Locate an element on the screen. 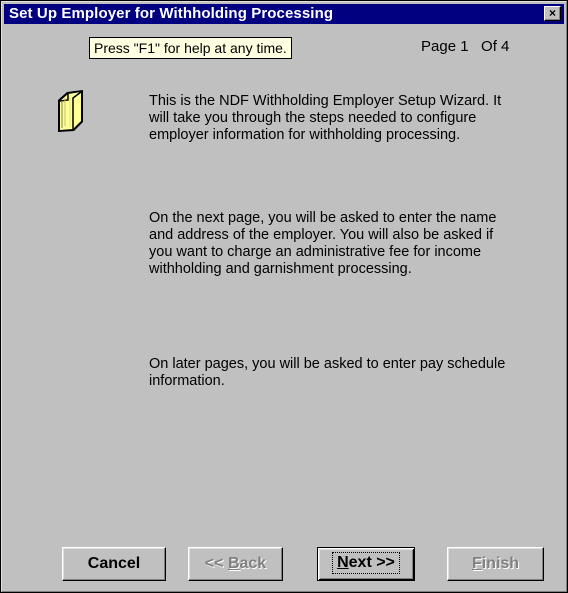 This screenshot has height=593, width=568. folder-icon is located at coordinates (70, 111).